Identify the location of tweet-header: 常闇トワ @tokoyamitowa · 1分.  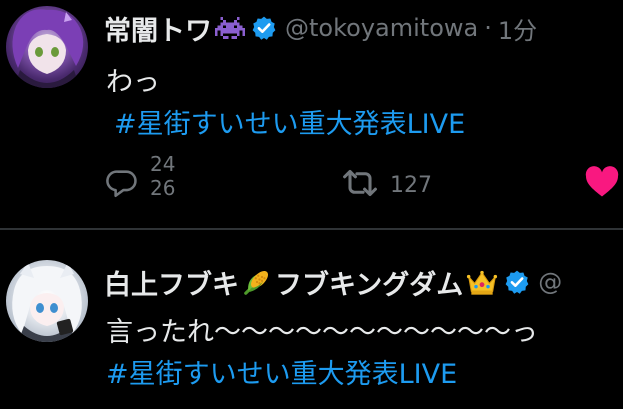
(320, 28).